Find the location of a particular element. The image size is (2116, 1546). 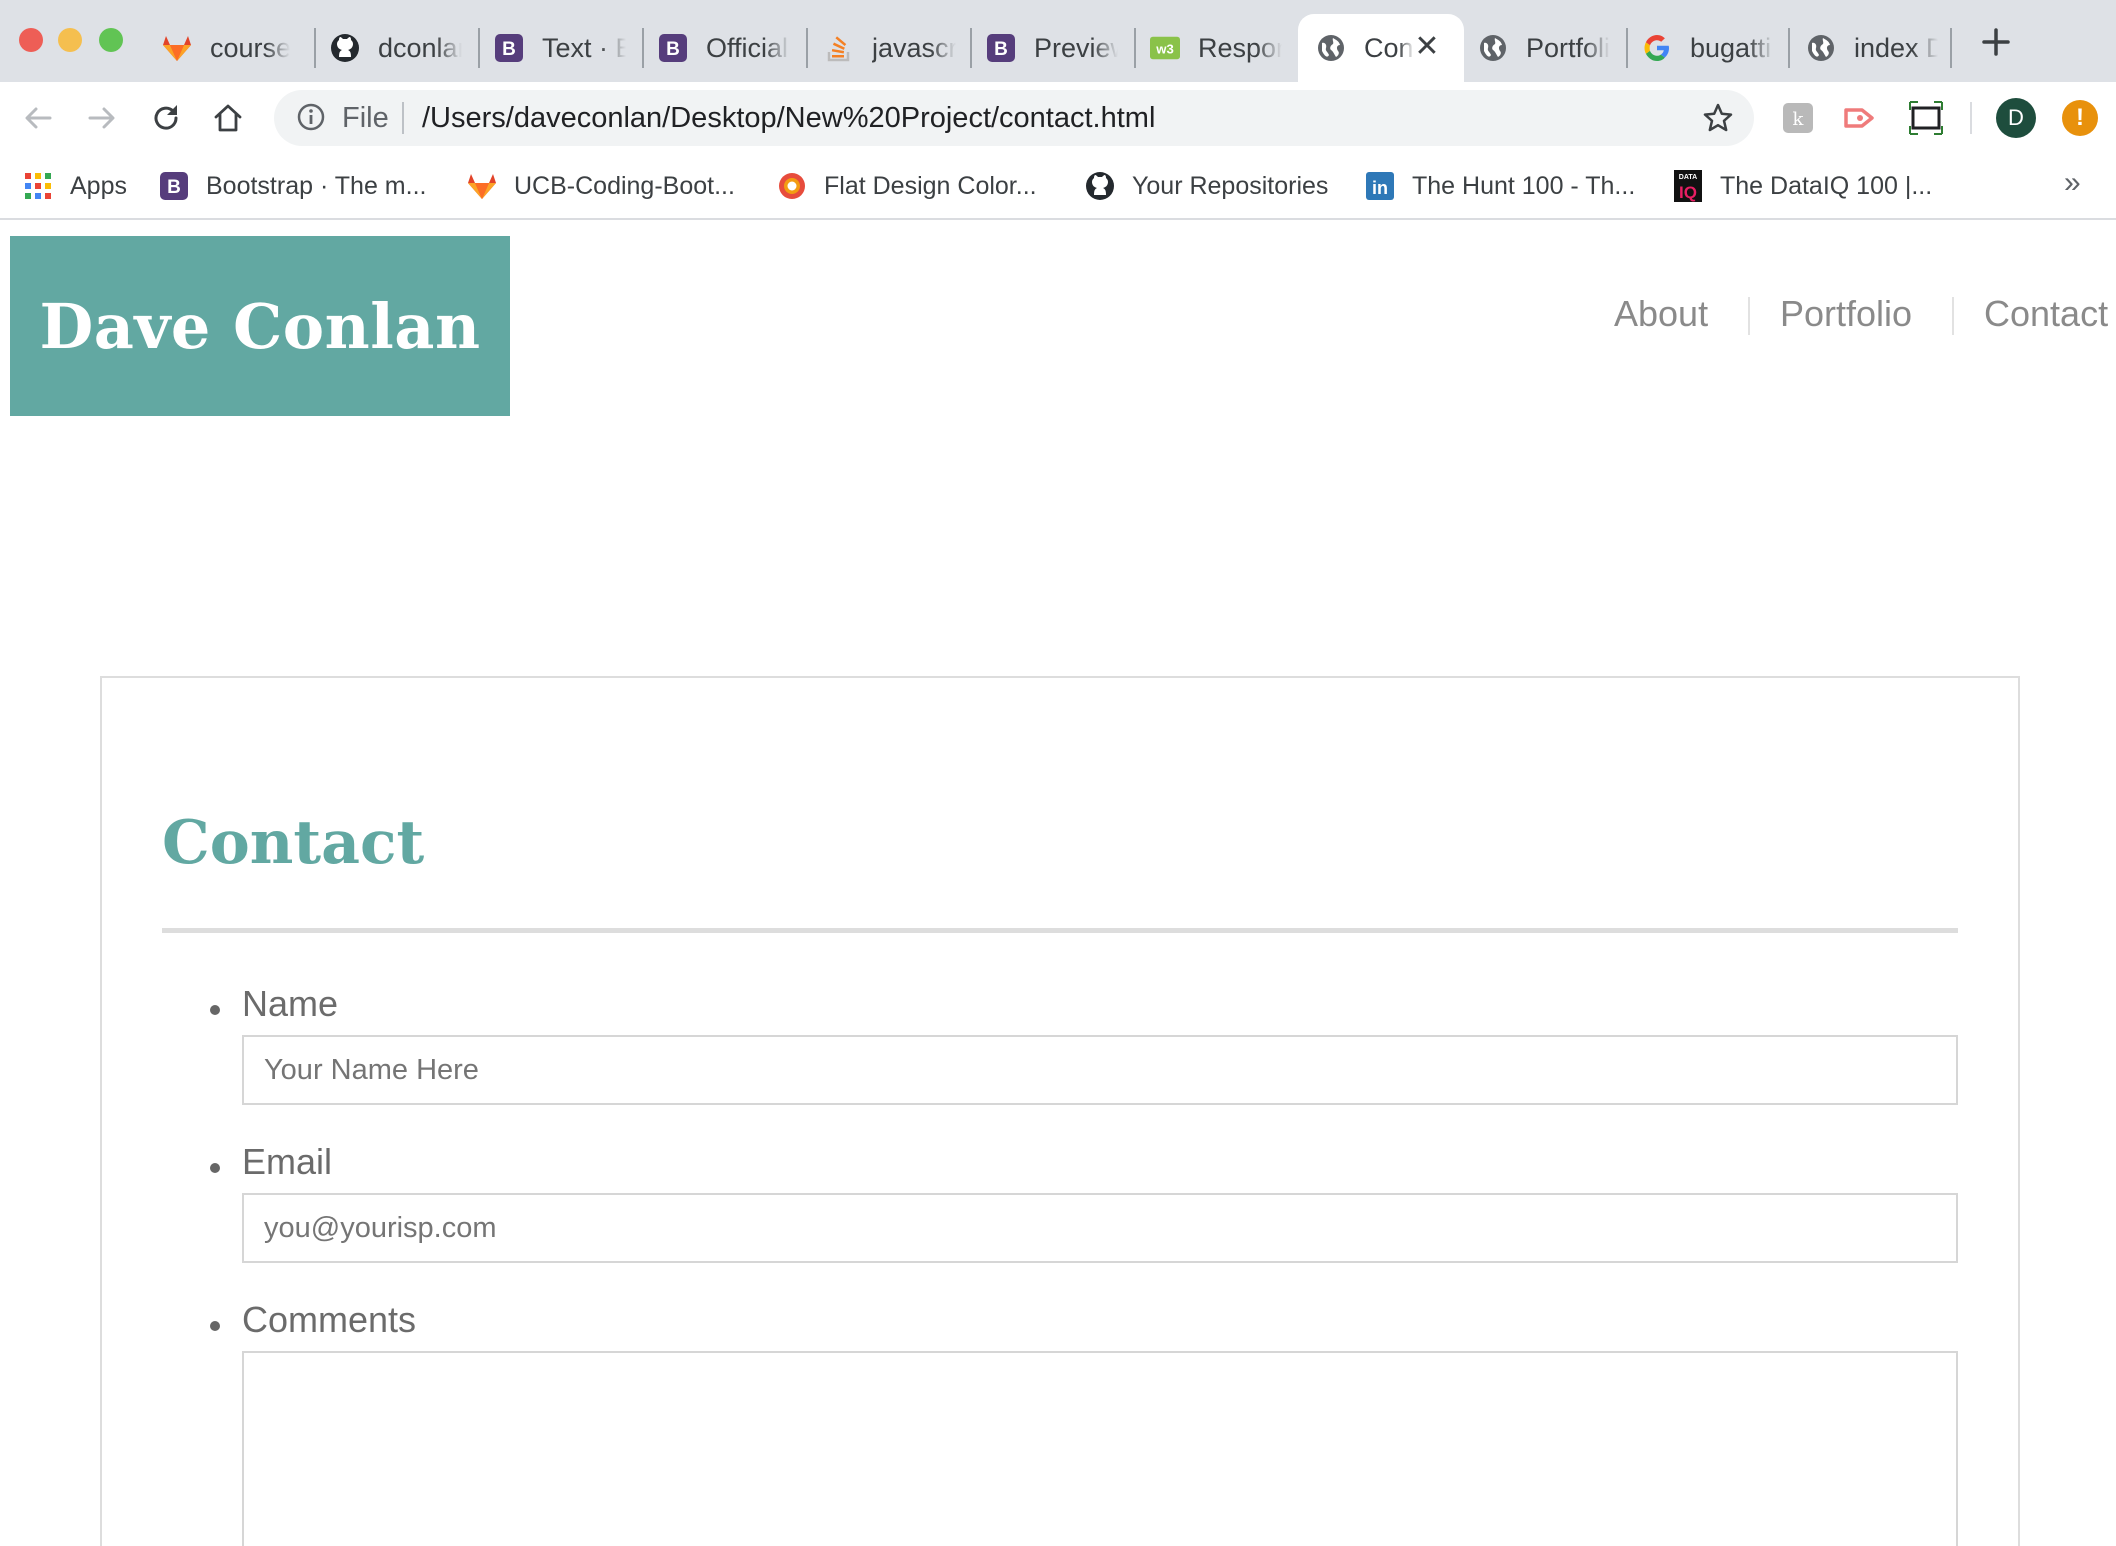

reload-button is located at coordinates (166, 118).